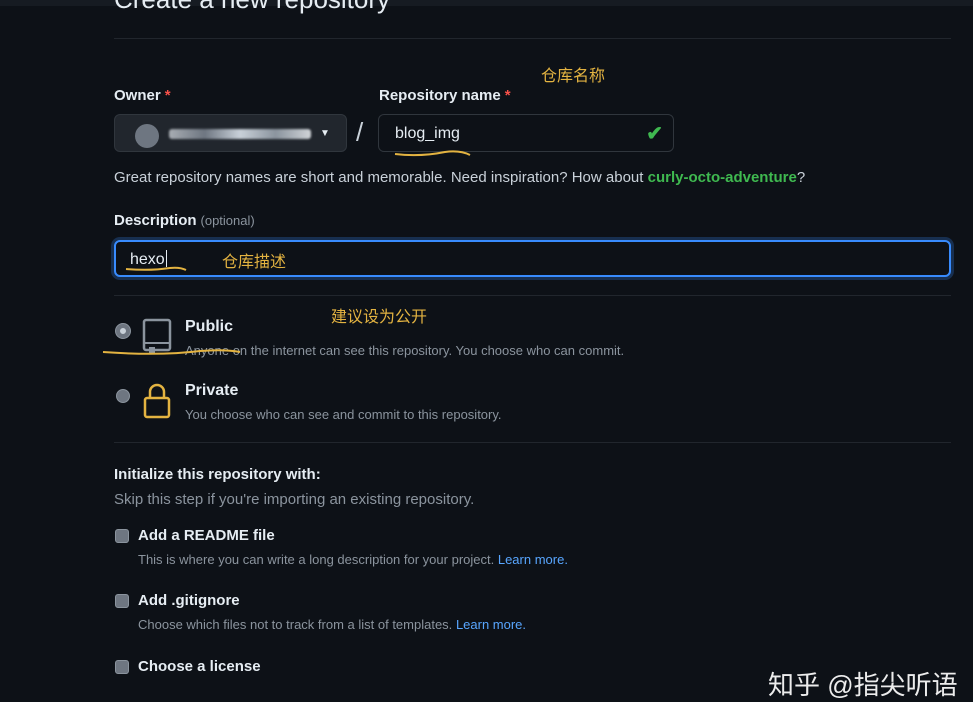  What do you see at coordinates (189, 600) in the screenshot?
I see `gitignore-title: Add .gitignore` at bounding box center [189, 600].